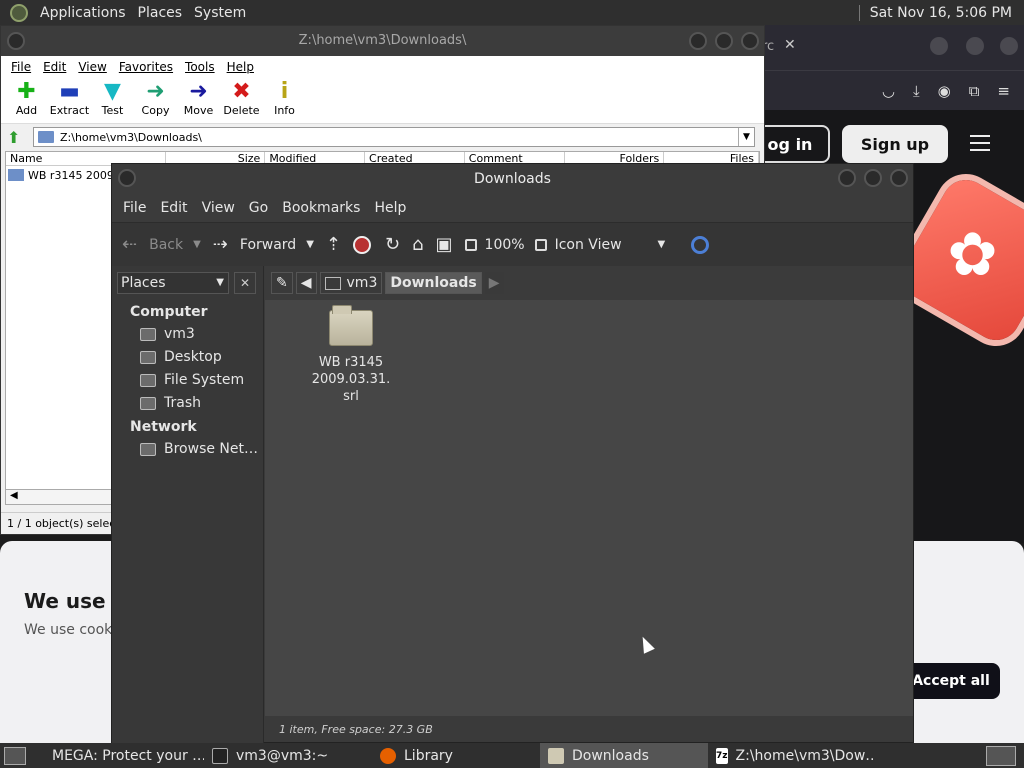 This screenshot has width=1024, height=768. I want to click on sidebar-selector: Places ▼, so click(173, 283).